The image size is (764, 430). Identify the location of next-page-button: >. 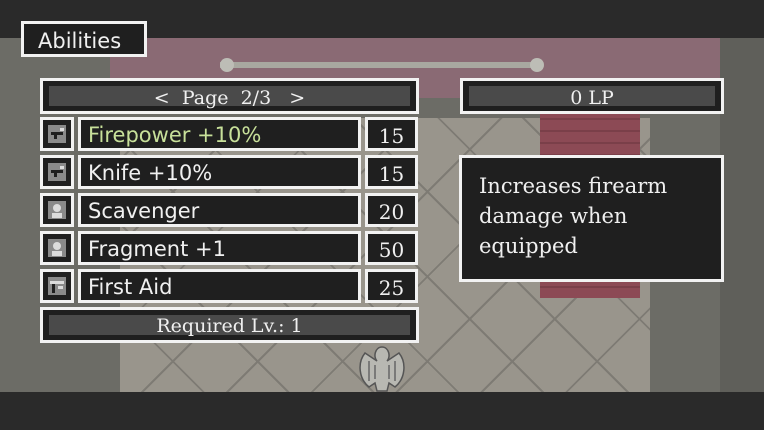
(297, 98).